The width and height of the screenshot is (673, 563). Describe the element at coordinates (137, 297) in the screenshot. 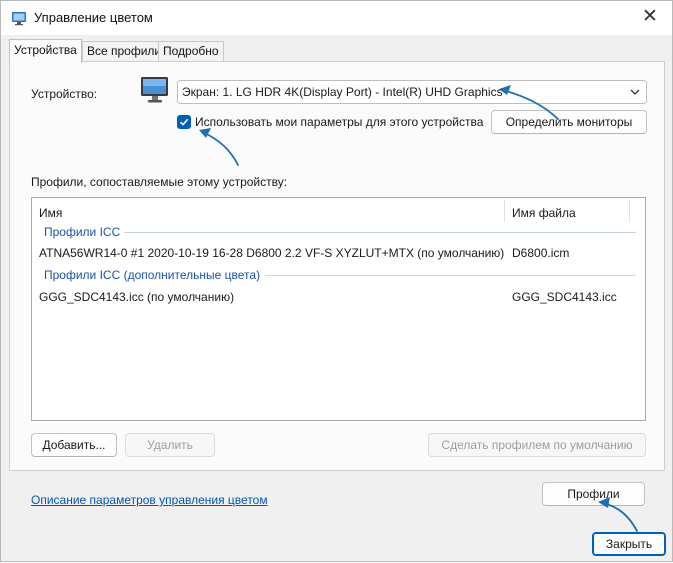

I see `profile-name-cell: GGG_SDC4143.icc (по умолчанию)` at that location.